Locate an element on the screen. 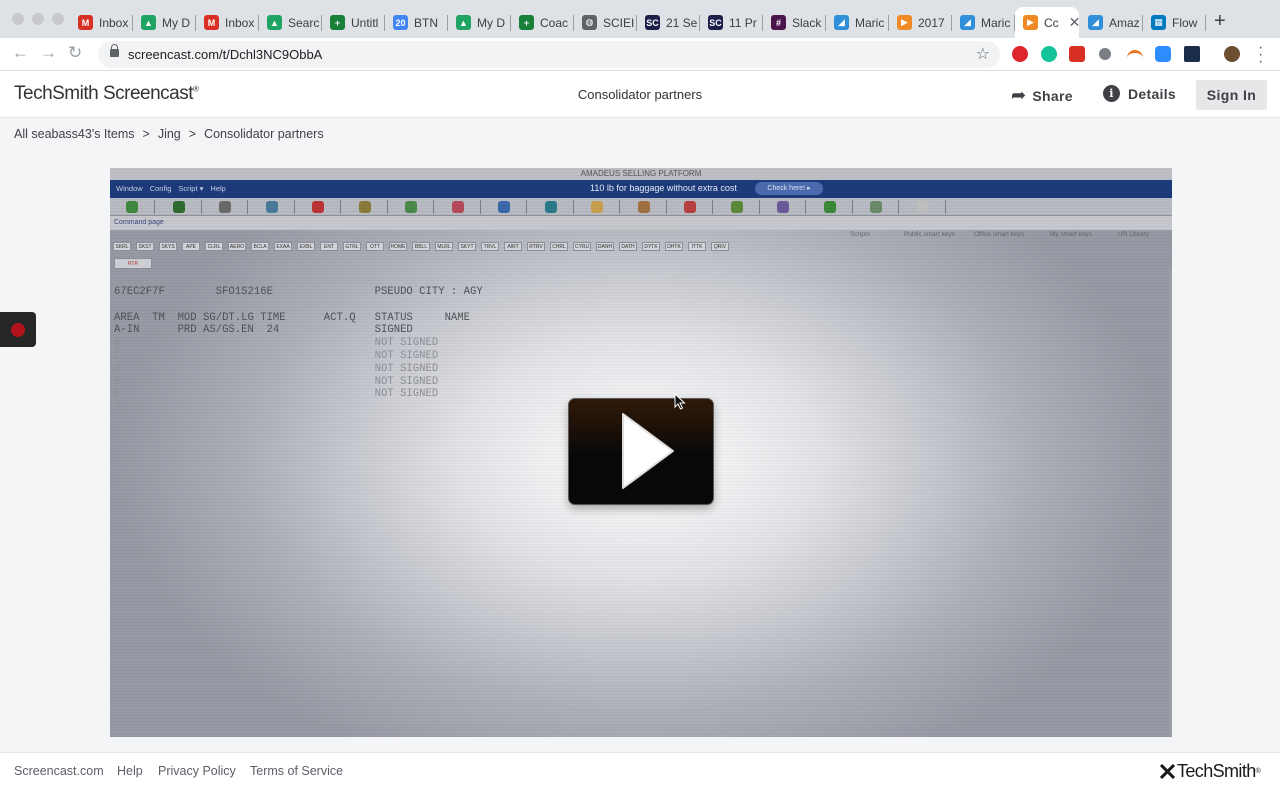 This screenshot has height=787, width=1280. browser-tab: ◍ SCIEI is located at coordinates (605, 22).